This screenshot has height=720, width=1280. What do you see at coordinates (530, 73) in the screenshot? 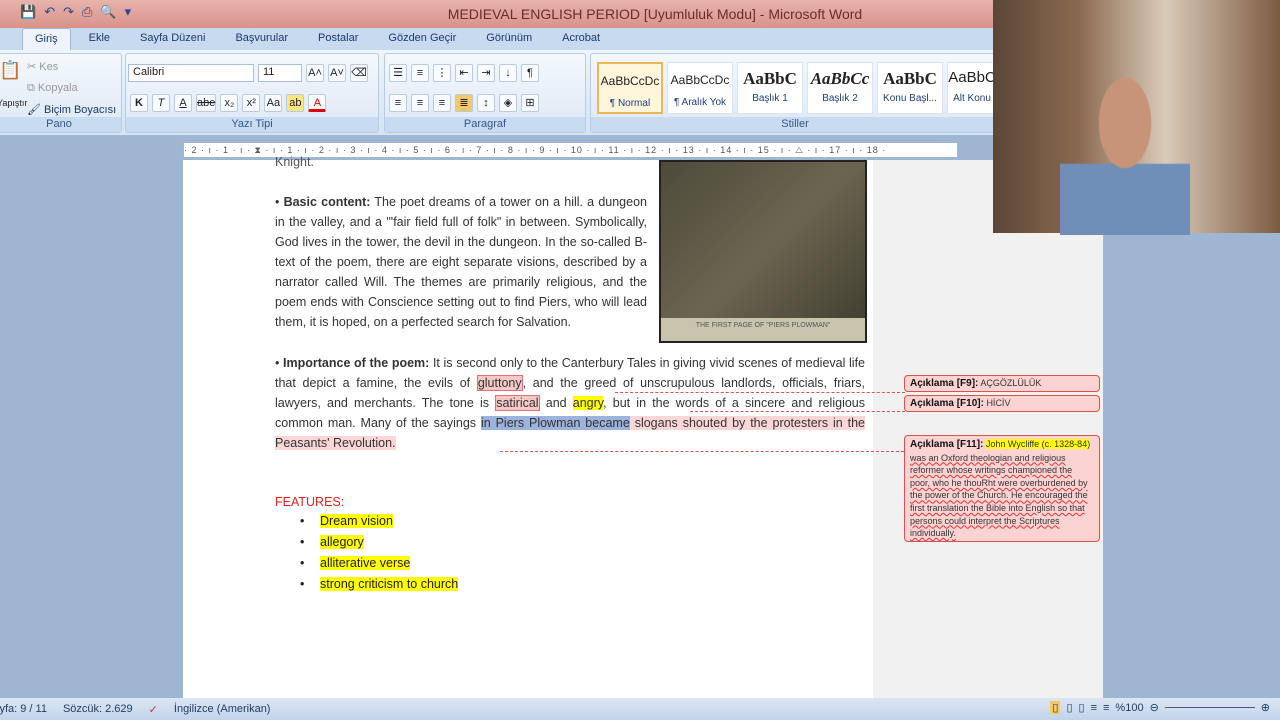
I see `show-marks-icon: ¶` at bounding box center [530, 73].